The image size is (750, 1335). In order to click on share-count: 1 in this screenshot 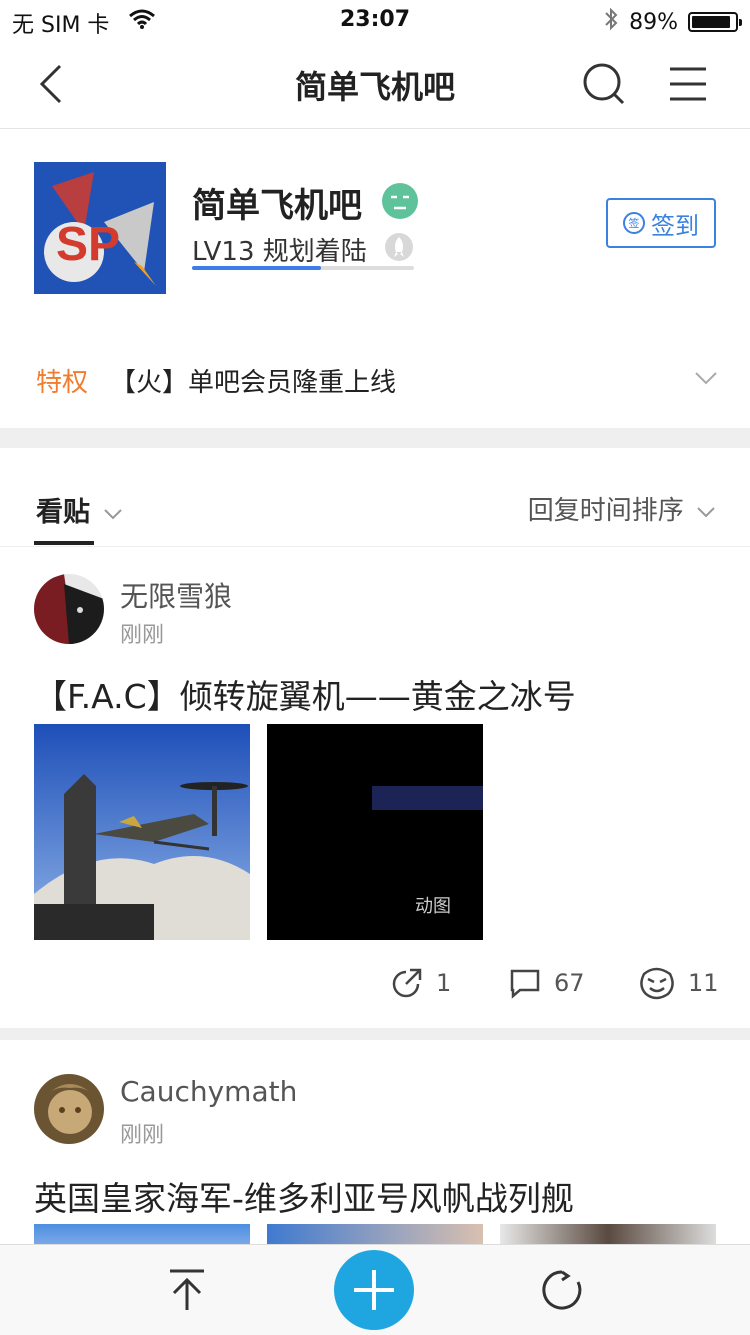, I will do `click(444, 983)`.